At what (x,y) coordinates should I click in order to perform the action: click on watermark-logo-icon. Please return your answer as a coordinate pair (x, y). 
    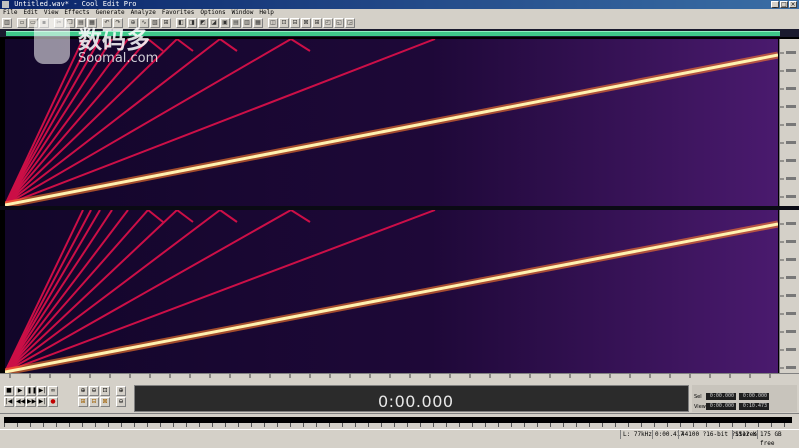
    Looking at the image, I should click on (52, 41).